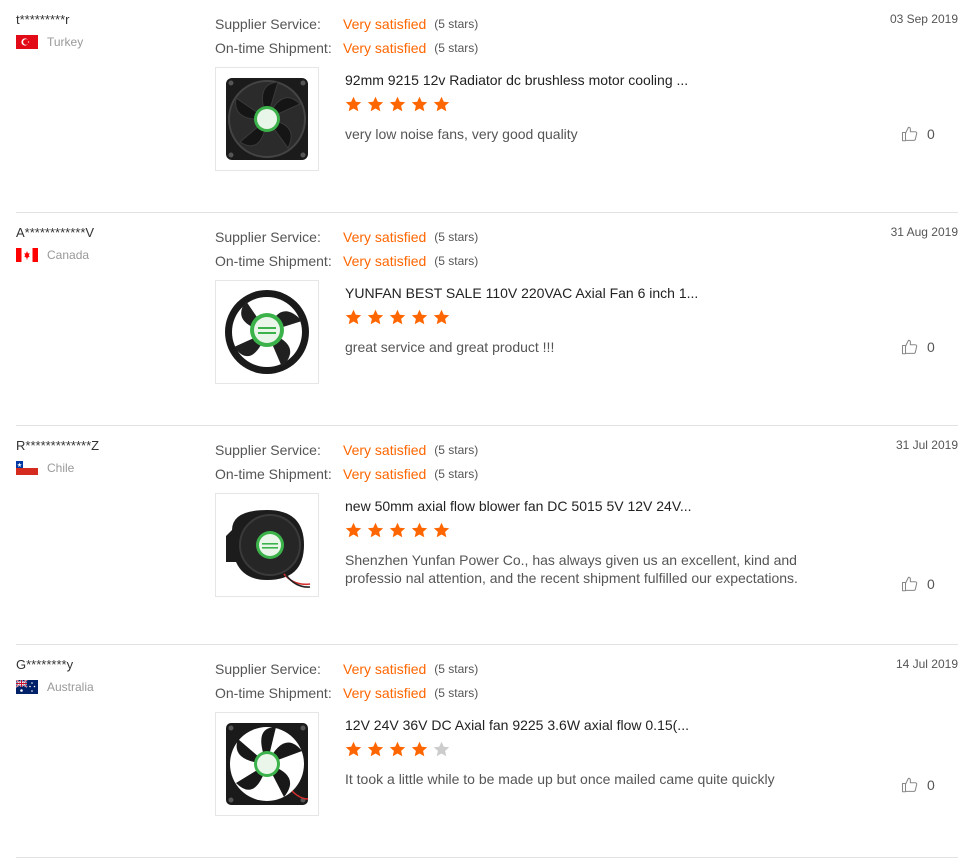  What do you see at coordinates (461, 134) in the screenshot?
I see `review-comment: very low noise fans, very good quality` at bounding box center [461, 134].